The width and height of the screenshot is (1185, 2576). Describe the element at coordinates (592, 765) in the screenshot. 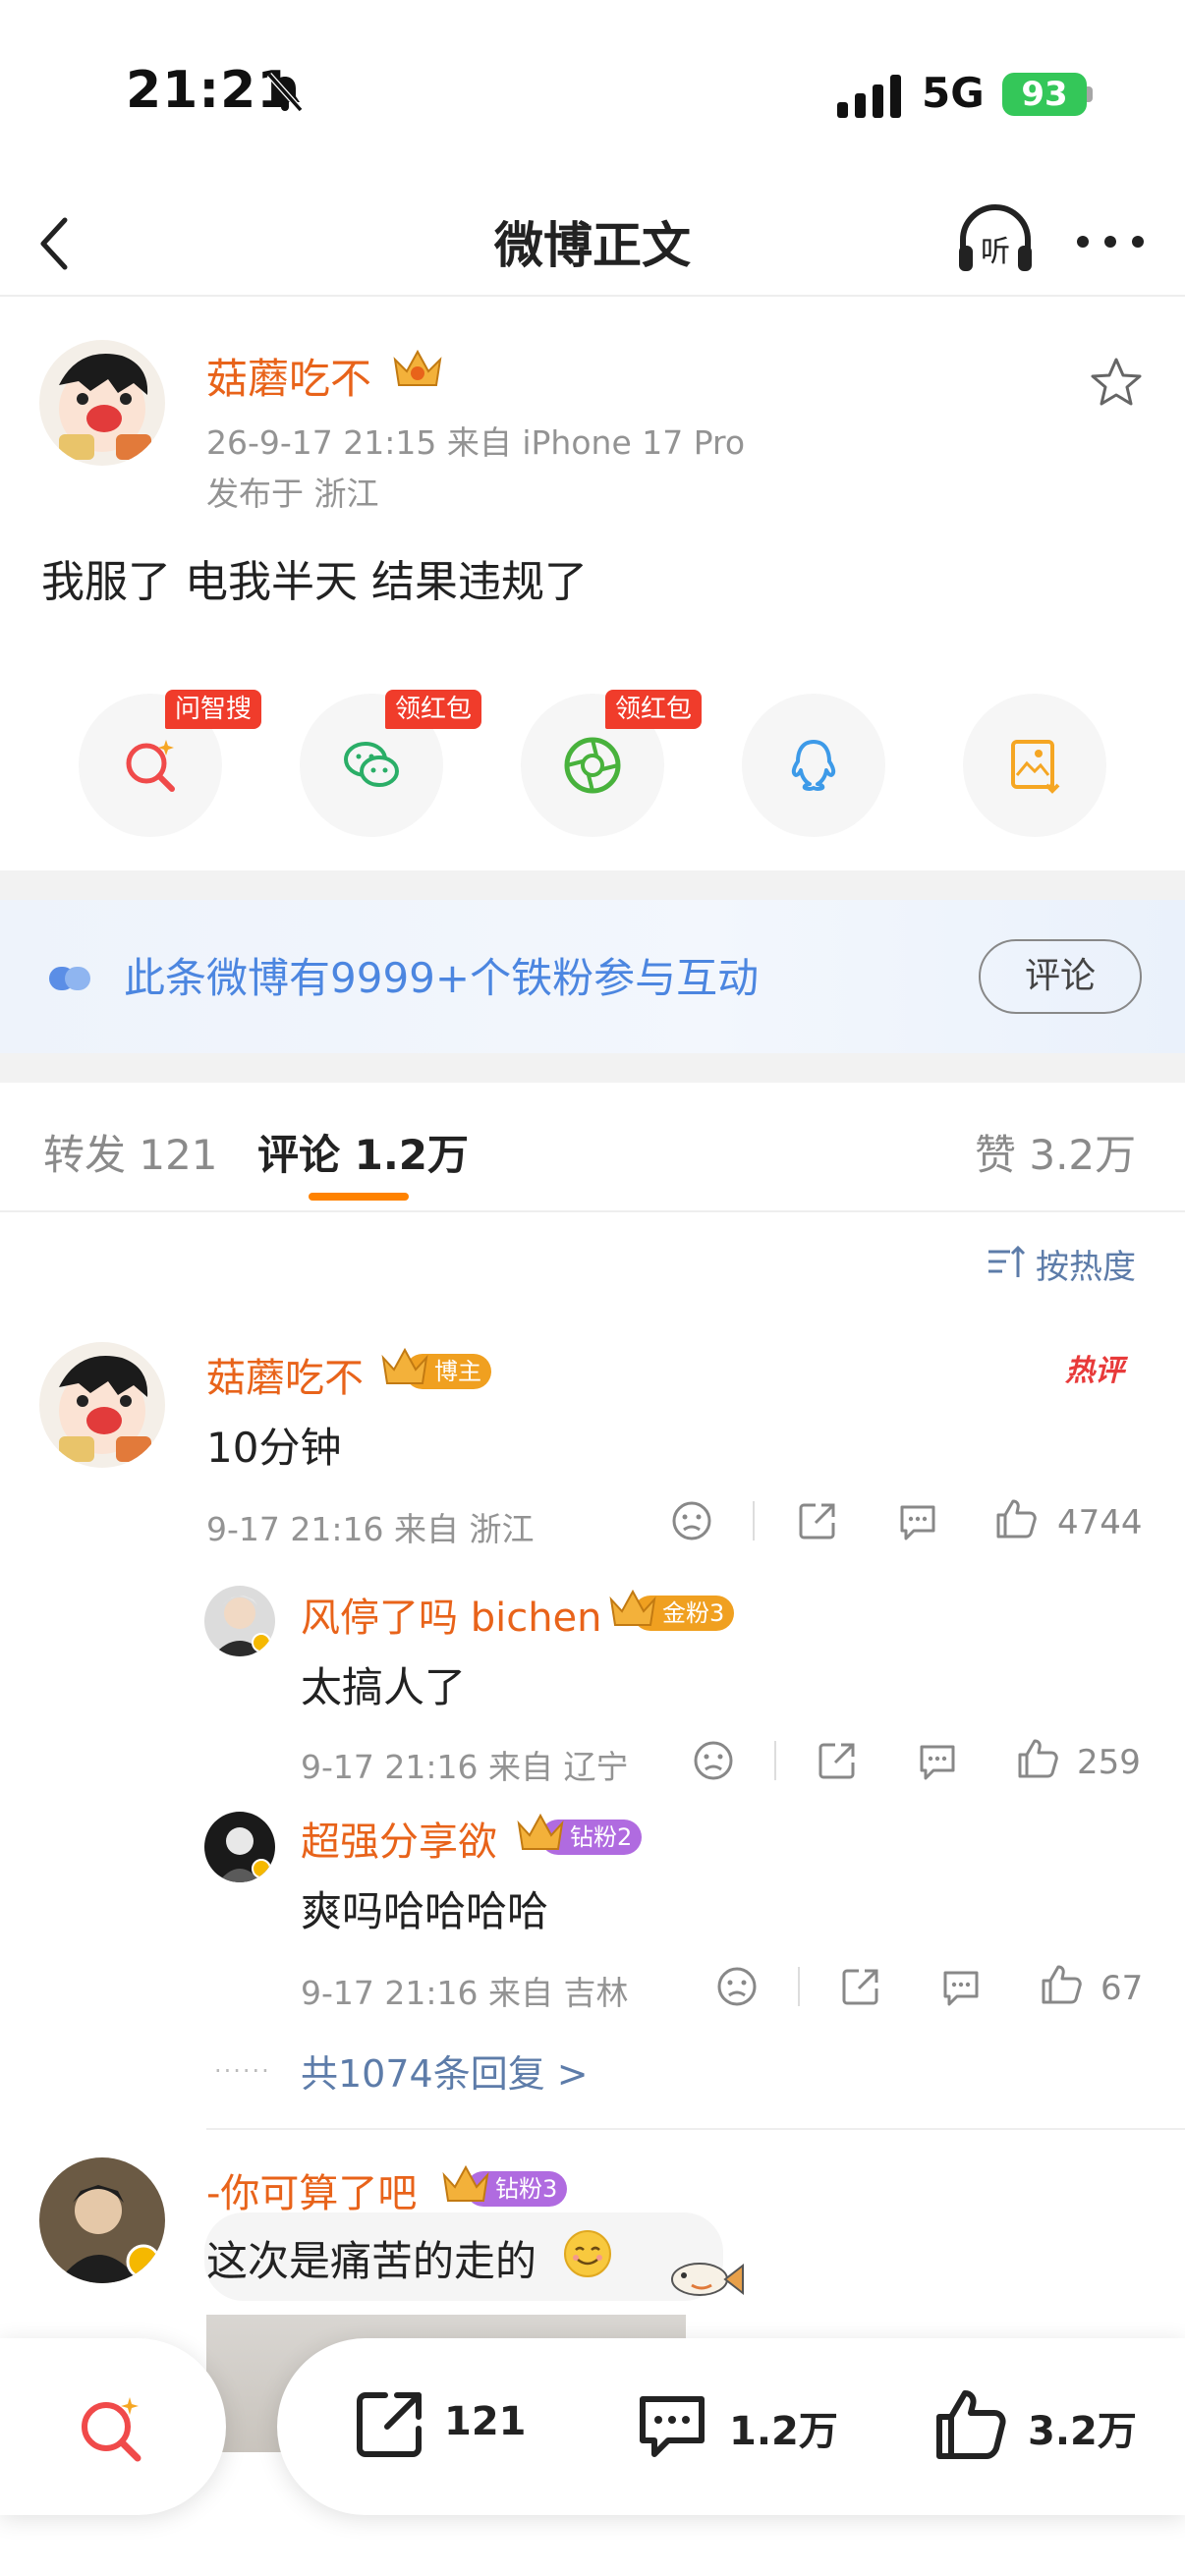

I see `moments-icon` at that location.